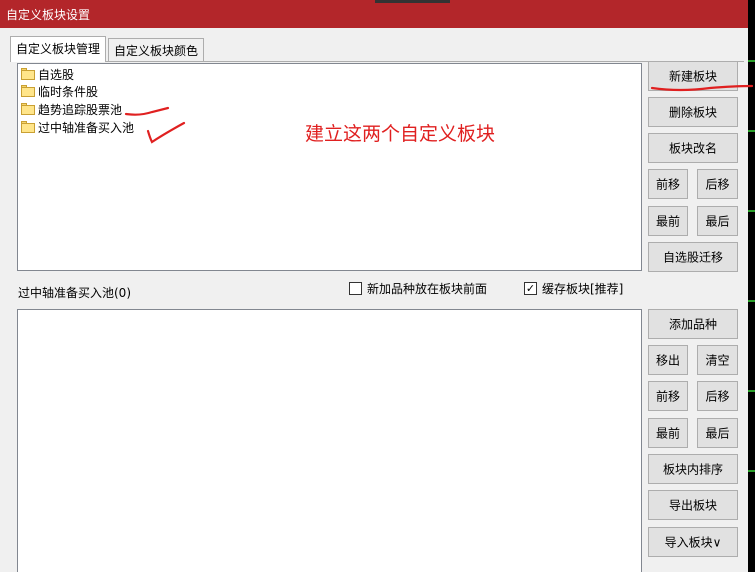 This screenshot has height=572, width=755. What do you see at coordinates (693, 148) in the screenshot?
I see `rename-block-button: 板块改名` at bounding box center [693, 148].